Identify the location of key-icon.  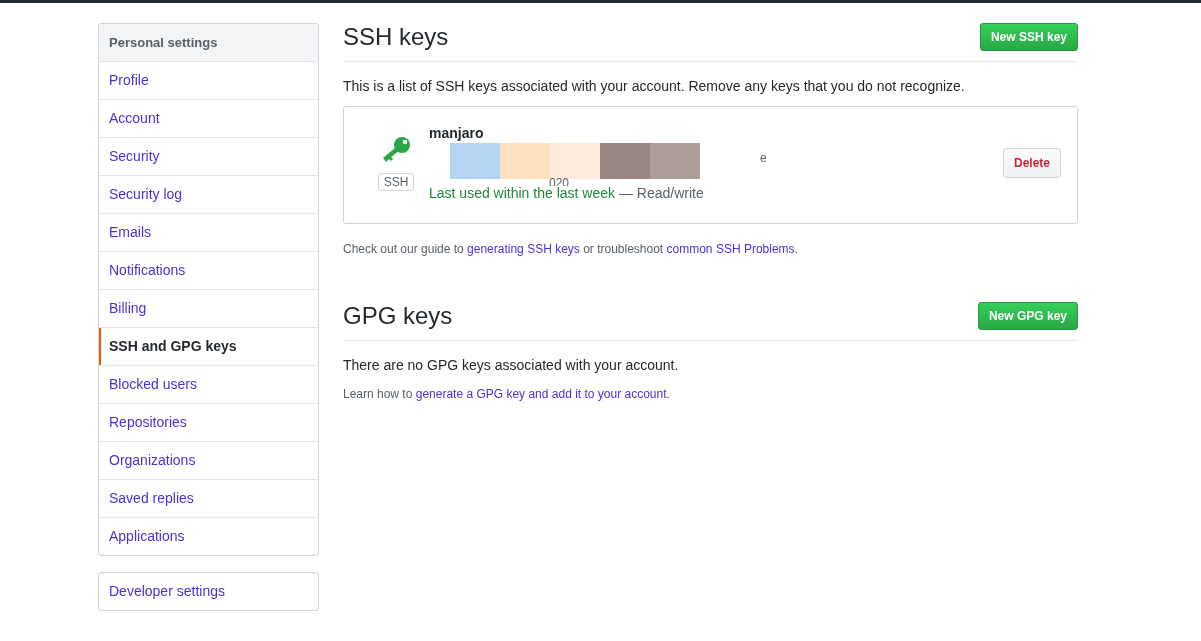
(396, 149).